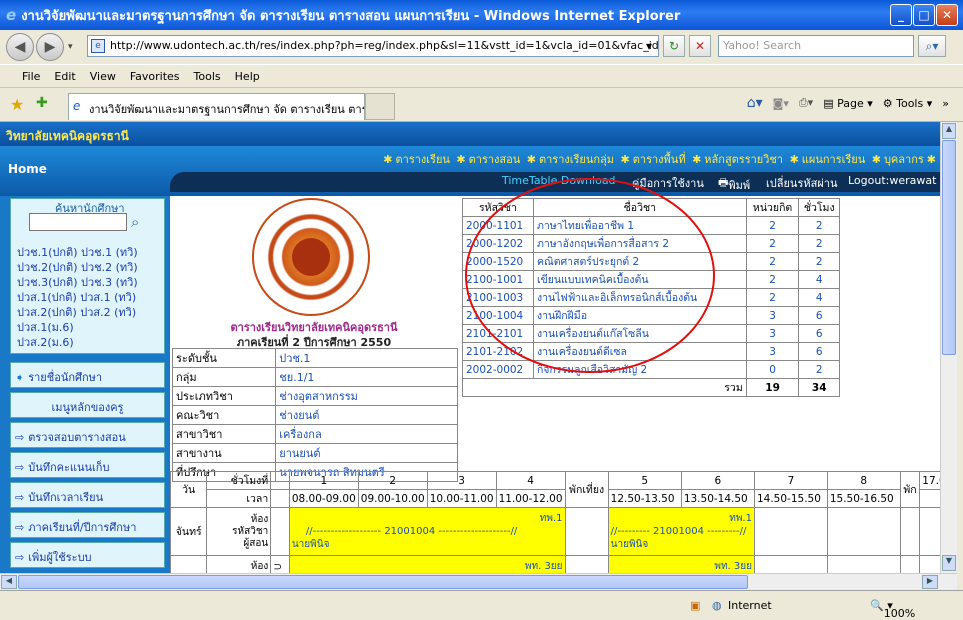 The height and width of the screenshot is (620, 963). What do you see at coordinates (924, 15) in the screenshot?
I see `maximize-button: □` at bounding box center [924, 15].